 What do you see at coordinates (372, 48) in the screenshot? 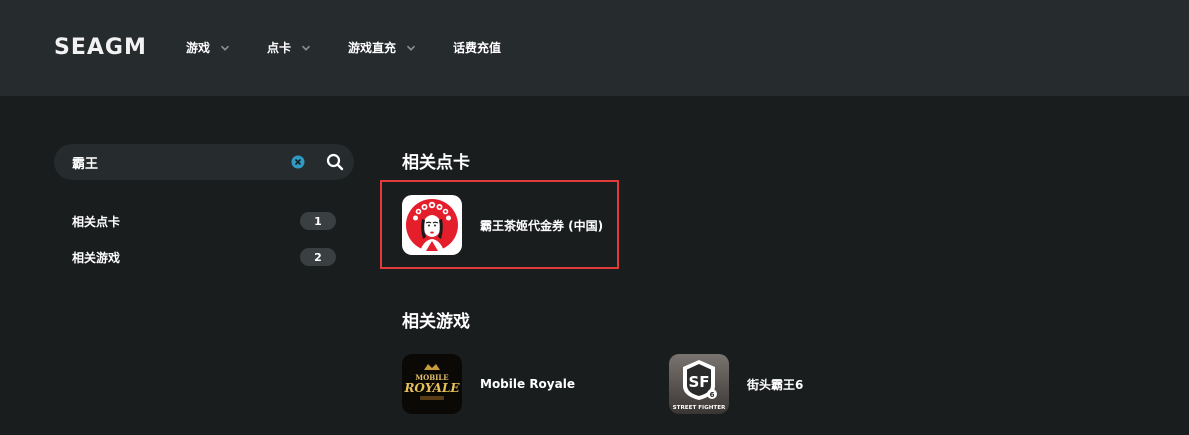
I see `nav-direct-topup-label: 游戏直充` at bounding box center [372, 48].